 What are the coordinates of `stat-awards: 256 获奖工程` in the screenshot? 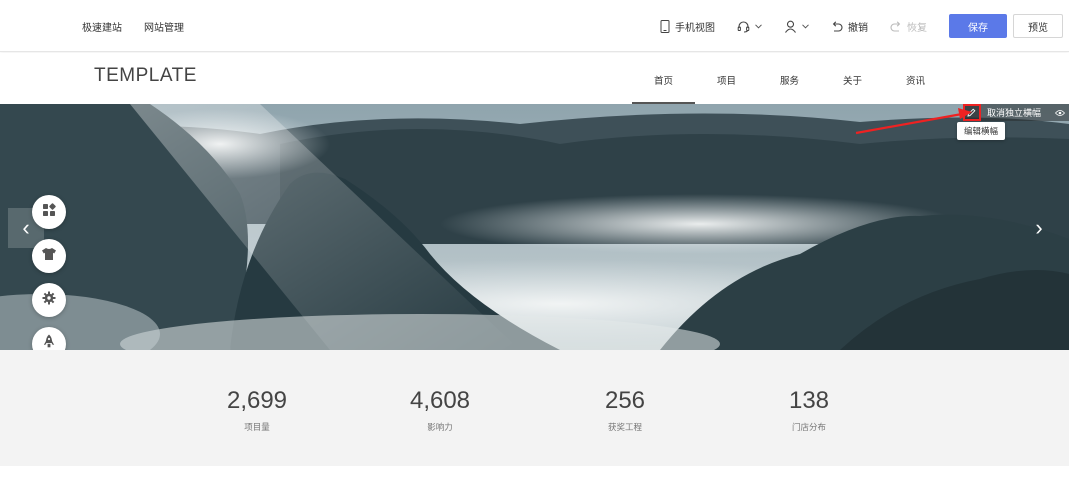 It's located at (625, 410).